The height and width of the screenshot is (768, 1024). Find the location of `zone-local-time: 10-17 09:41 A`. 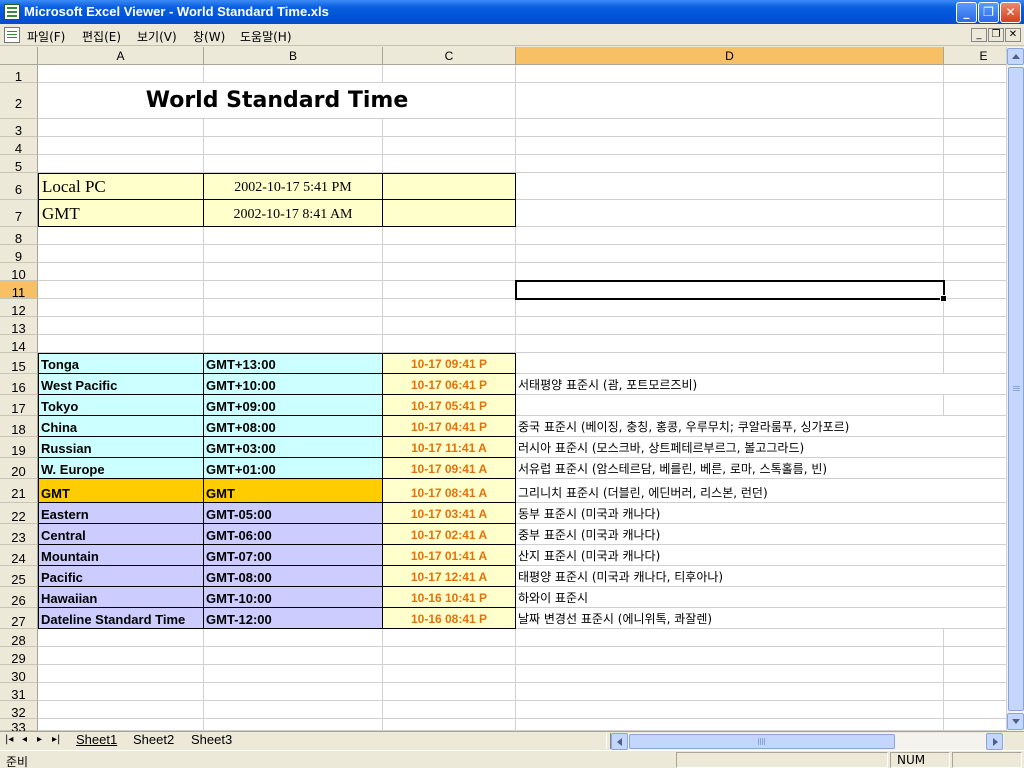

zone-local-time: 10-17 09:41 A is located at coordinates (449, 468).